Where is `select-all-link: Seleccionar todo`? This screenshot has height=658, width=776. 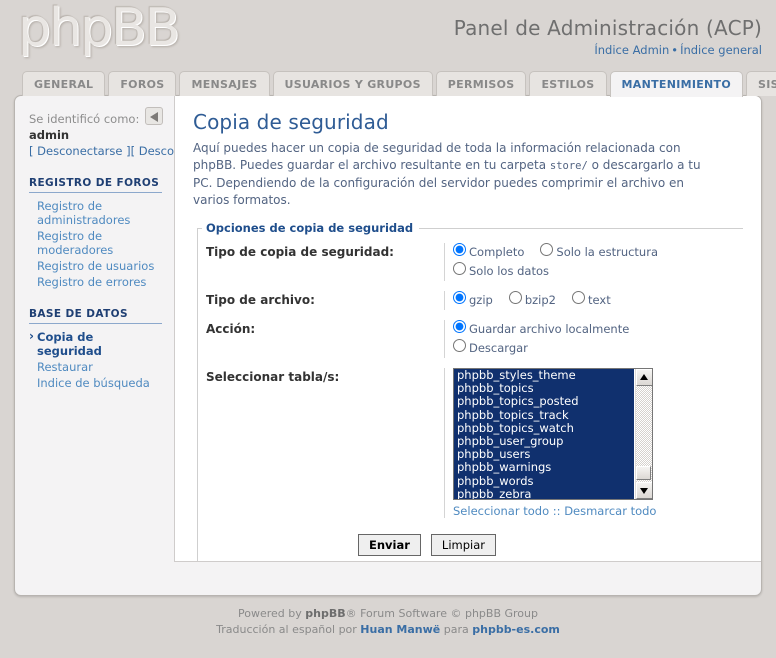
select-all-link: Seleccionar todo is located at coordinates (501, 511).